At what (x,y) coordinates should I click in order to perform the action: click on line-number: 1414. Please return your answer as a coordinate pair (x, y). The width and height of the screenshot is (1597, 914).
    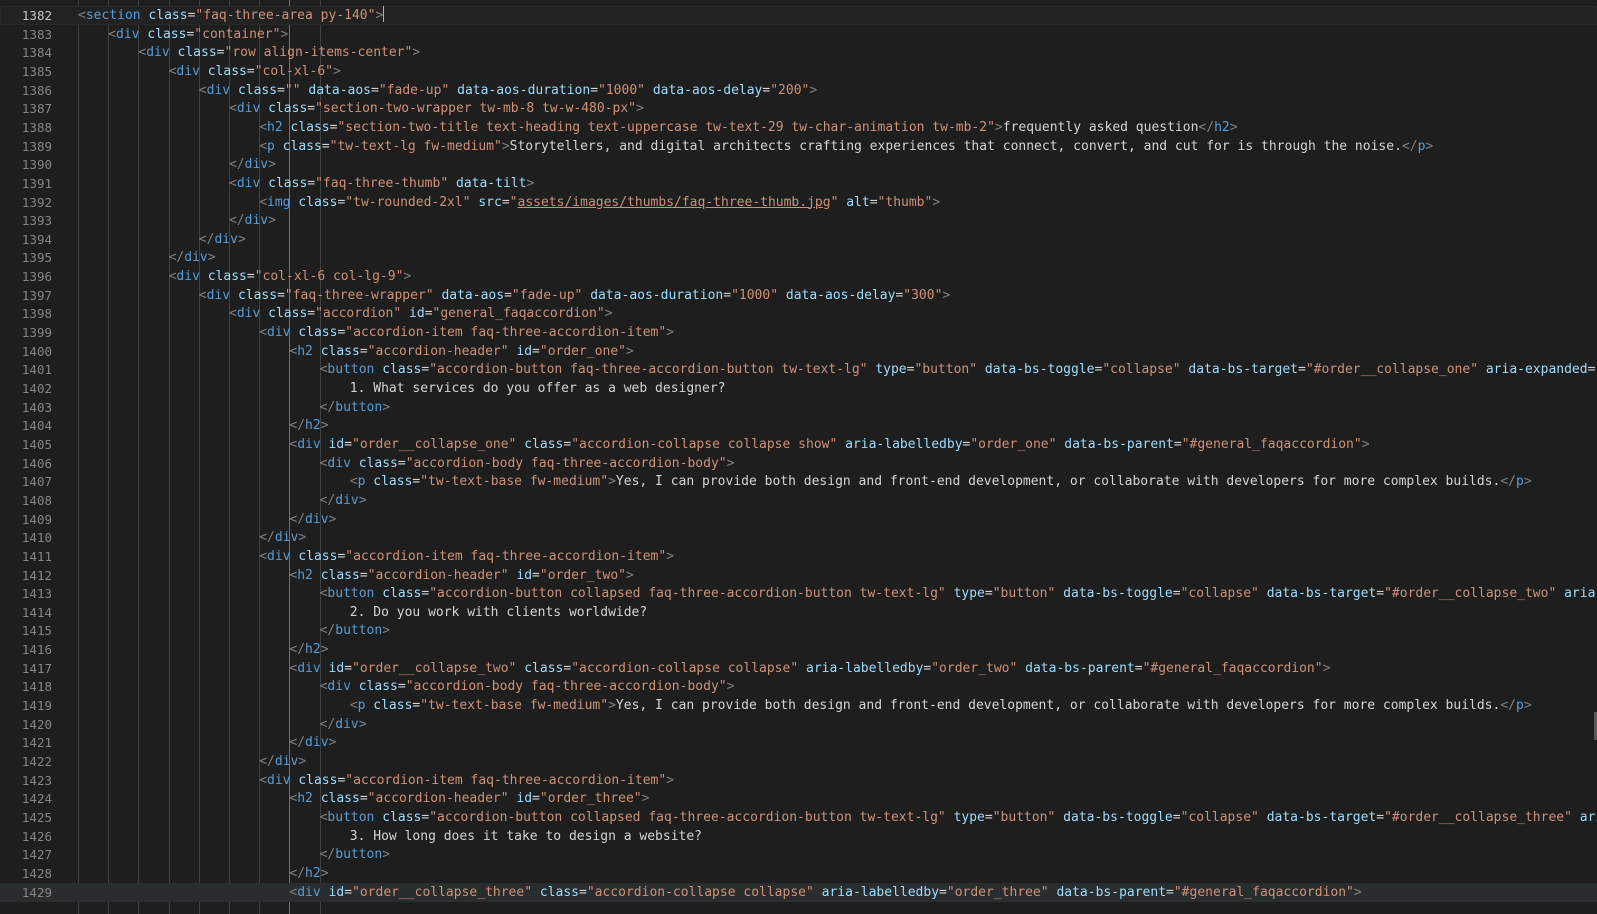
    Looking at the image, I should click on (36, 612).